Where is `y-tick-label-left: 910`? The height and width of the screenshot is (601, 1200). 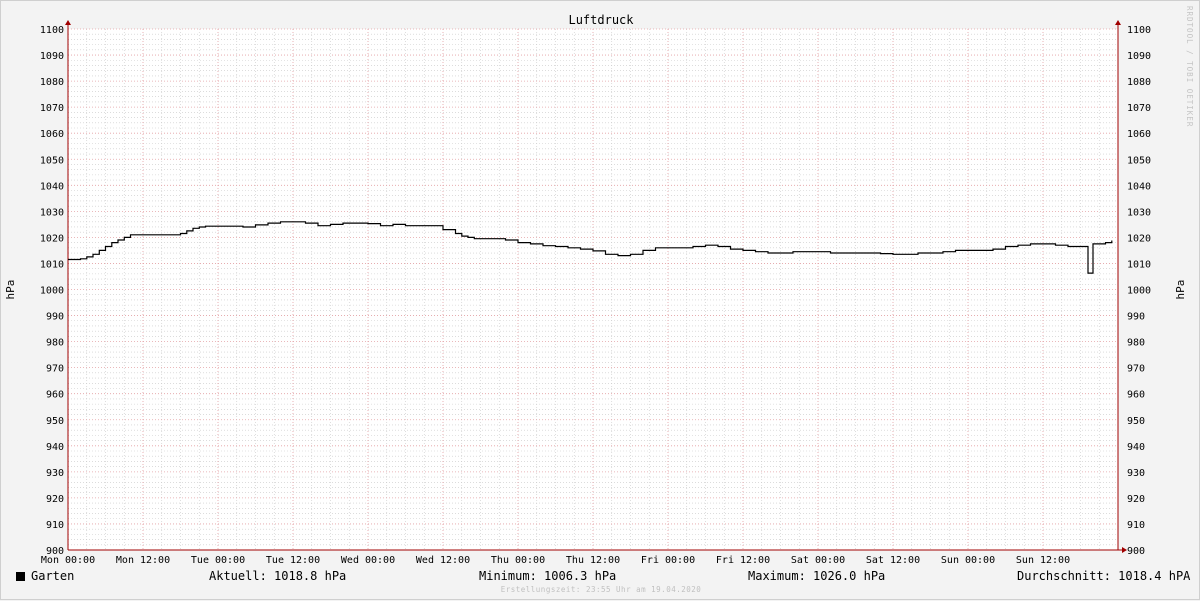
y-tick-label-left: 910 is located at coordinates (55, 525).